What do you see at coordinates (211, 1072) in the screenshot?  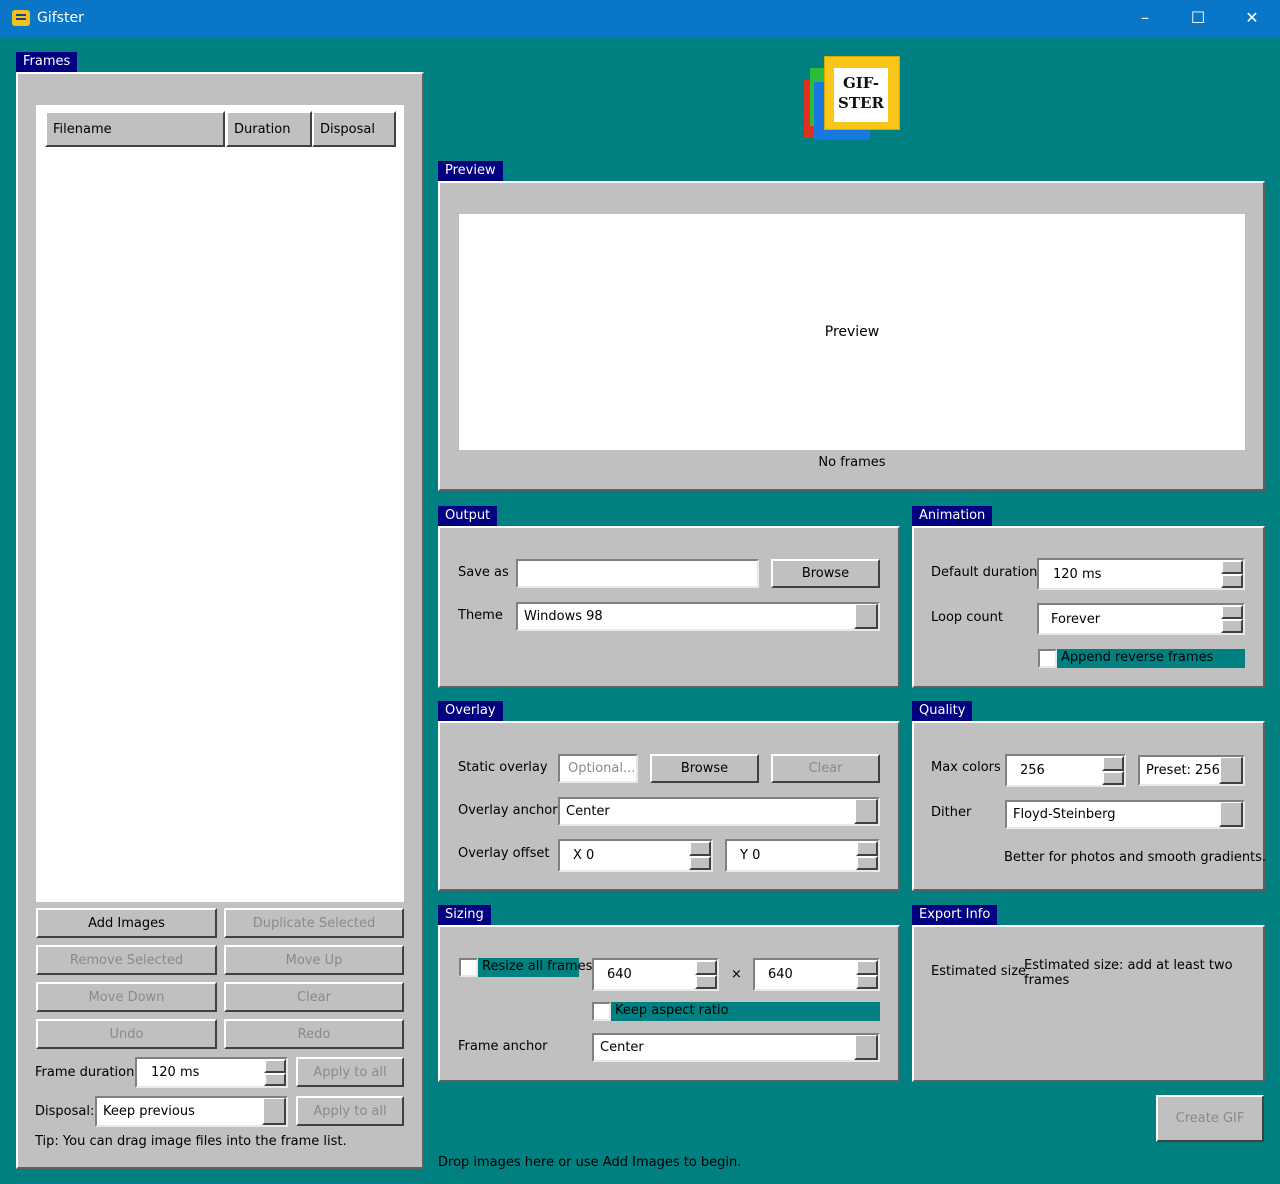 I see `frame-duration-input: 120 ms` at bounding box center [211, 1072].